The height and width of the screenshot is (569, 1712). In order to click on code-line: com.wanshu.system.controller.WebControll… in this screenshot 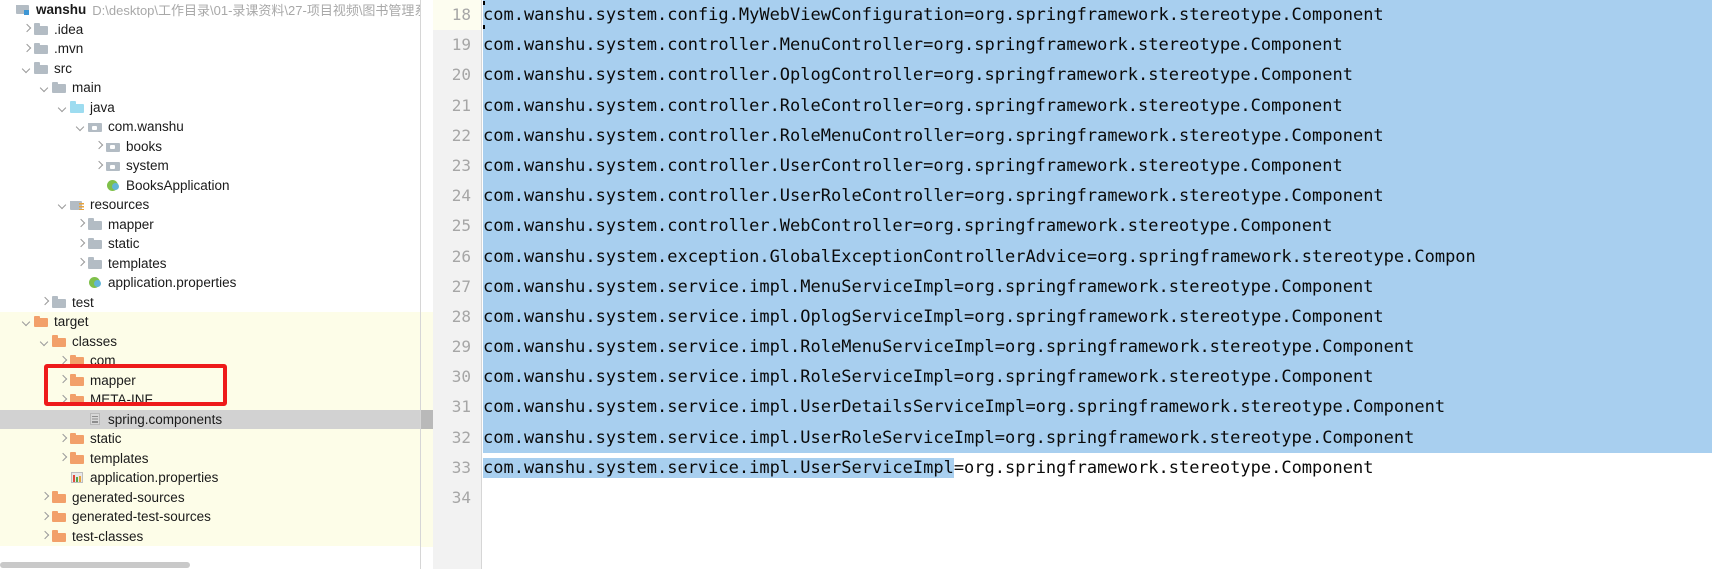, I will do `click(1097, 226)`.